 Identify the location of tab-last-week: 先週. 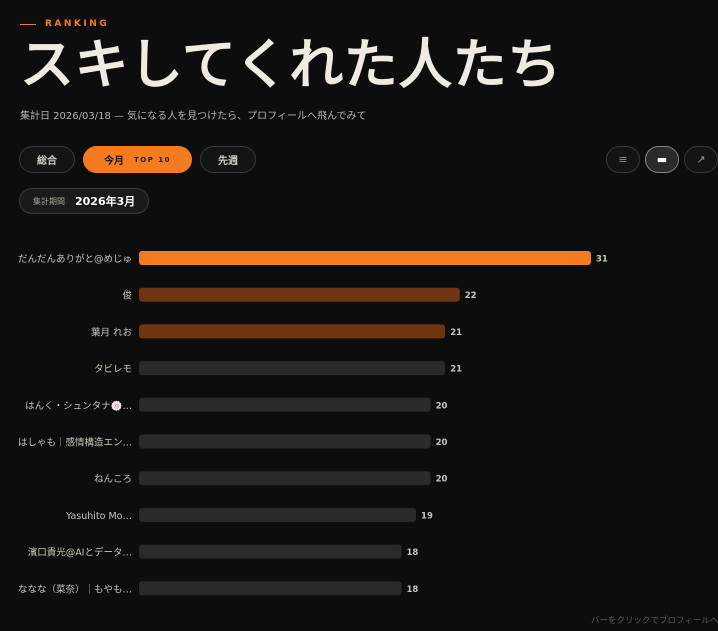
(228, 159).